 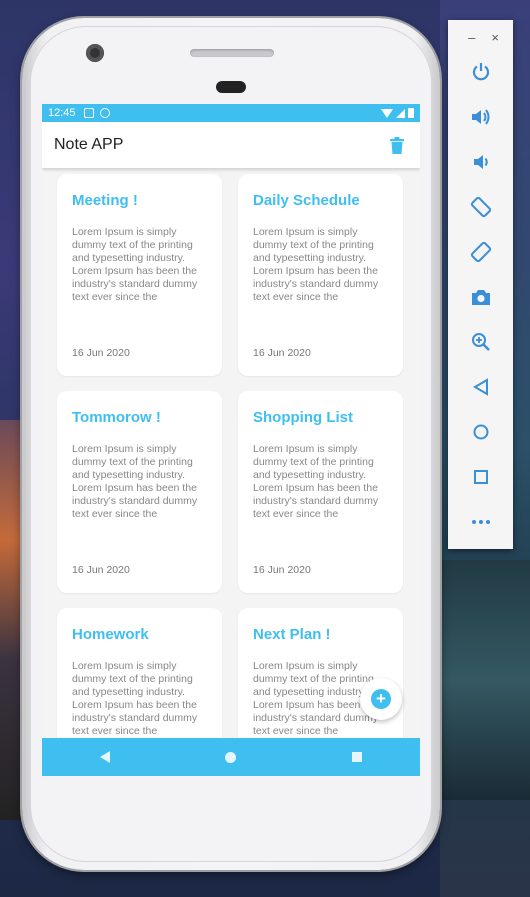 What do you see at coordinates (110, 634) in the screenshot?
I see `note-title: Homework` at bounding box center [110, 634].